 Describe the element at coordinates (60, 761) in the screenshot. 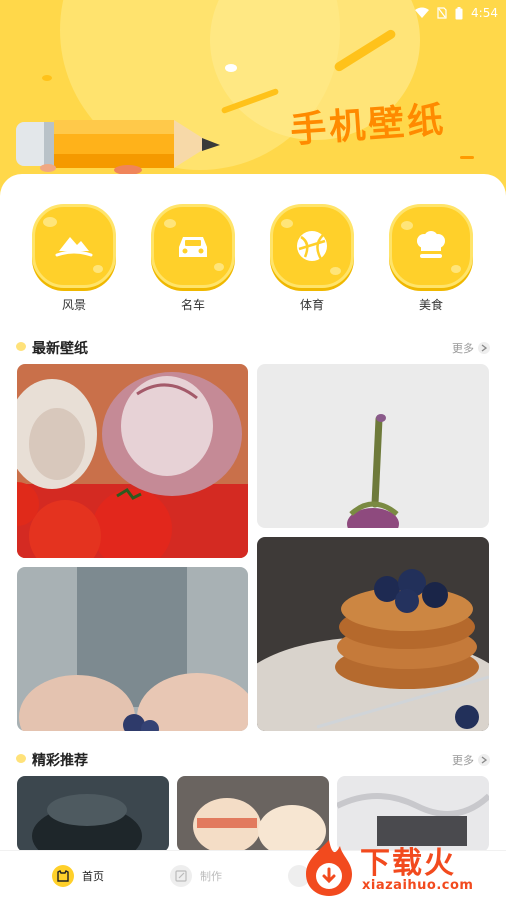

I see `section-title: 精彩推荐` at that location.